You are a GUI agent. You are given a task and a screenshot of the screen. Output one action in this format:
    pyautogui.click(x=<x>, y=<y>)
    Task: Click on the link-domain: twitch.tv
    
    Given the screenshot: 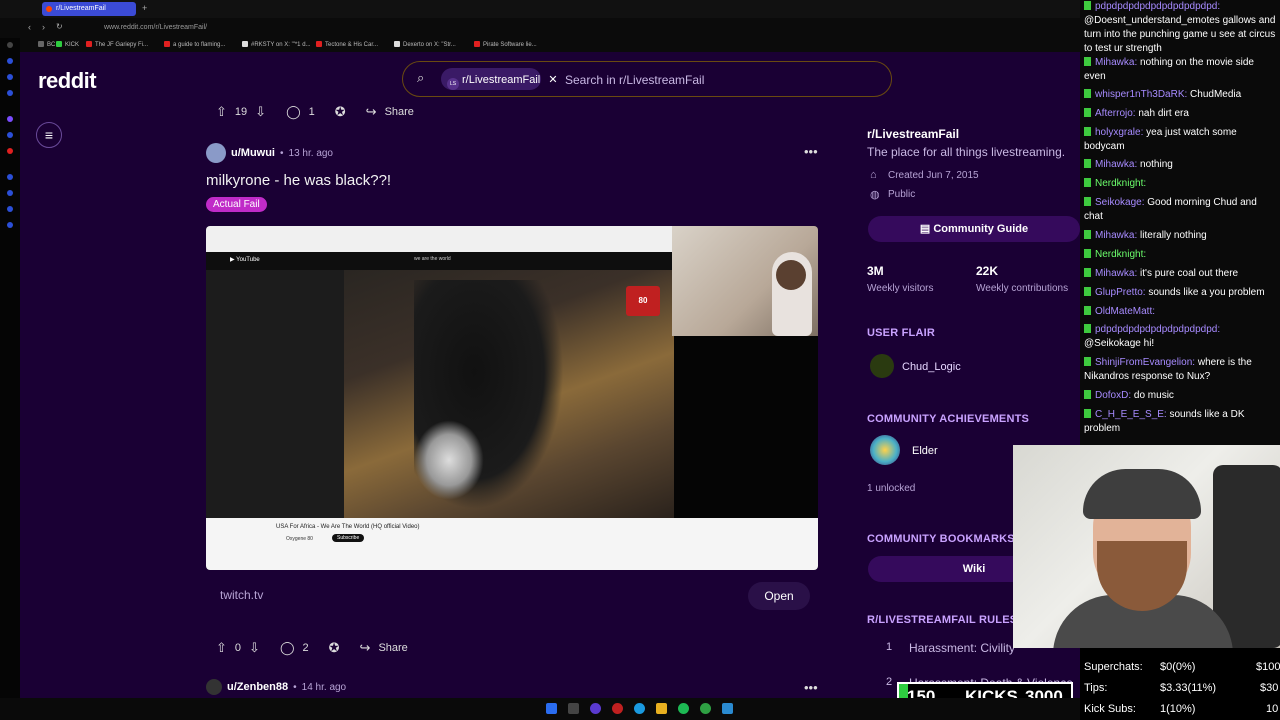 What is the action you would take?
    pyautogui.click(x=241, y=595)
    